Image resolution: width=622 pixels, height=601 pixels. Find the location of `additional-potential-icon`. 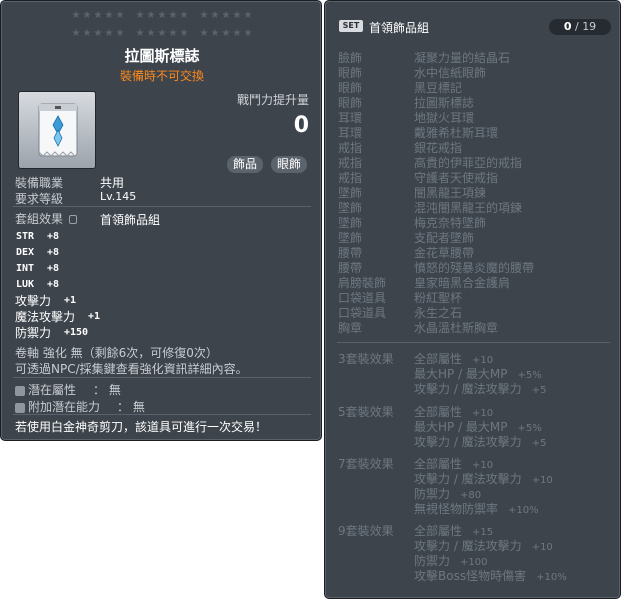

additional-potential-icon is located at coordinates (20, 407).